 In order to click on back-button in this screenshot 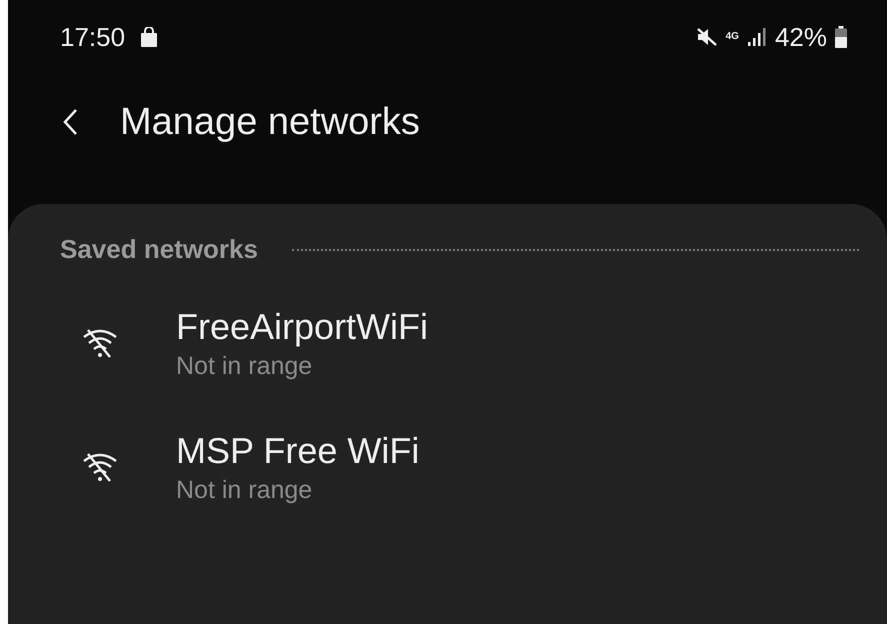, I will do `click(70, 122)`.